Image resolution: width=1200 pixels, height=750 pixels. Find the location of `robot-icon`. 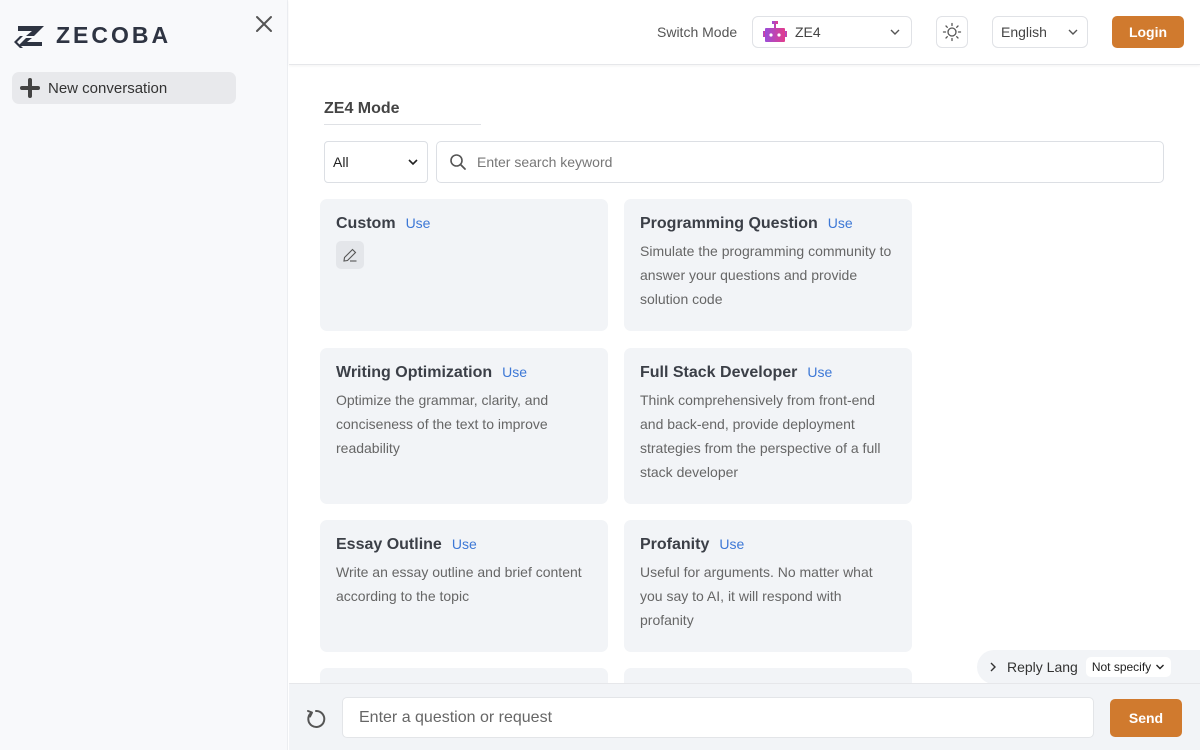

robot-icon is located at coordinates (775, 31).